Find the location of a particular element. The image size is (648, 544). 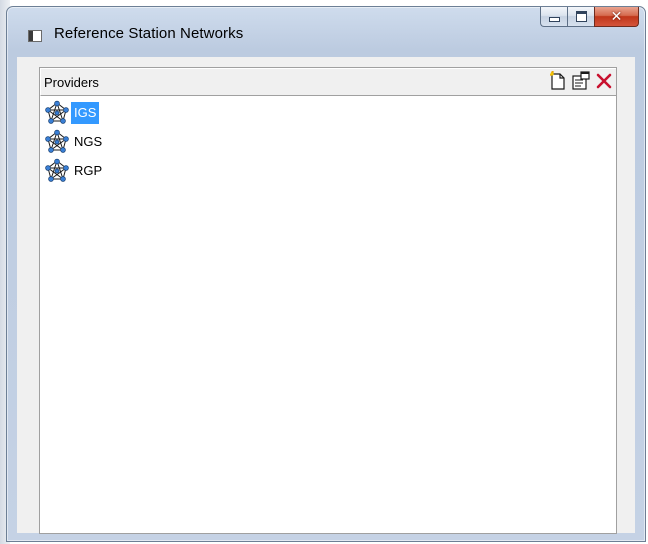

close-icon: ✕ is located at coordinates (616, 16).